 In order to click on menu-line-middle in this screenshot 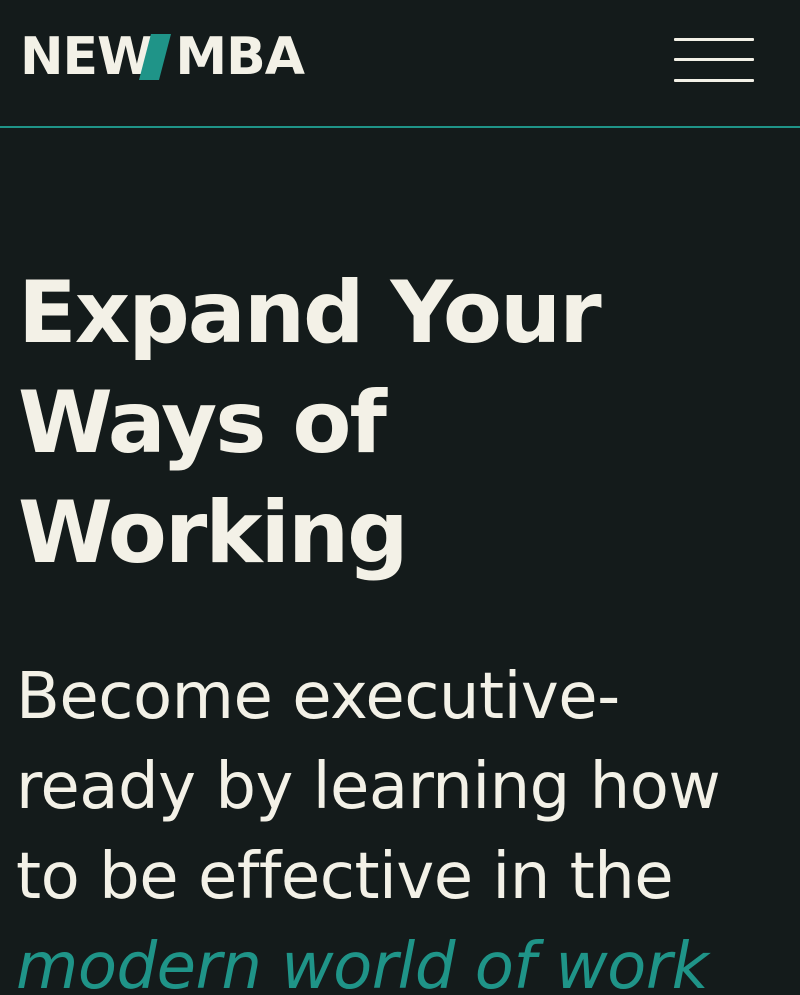, I will do `click(714, 59)`.